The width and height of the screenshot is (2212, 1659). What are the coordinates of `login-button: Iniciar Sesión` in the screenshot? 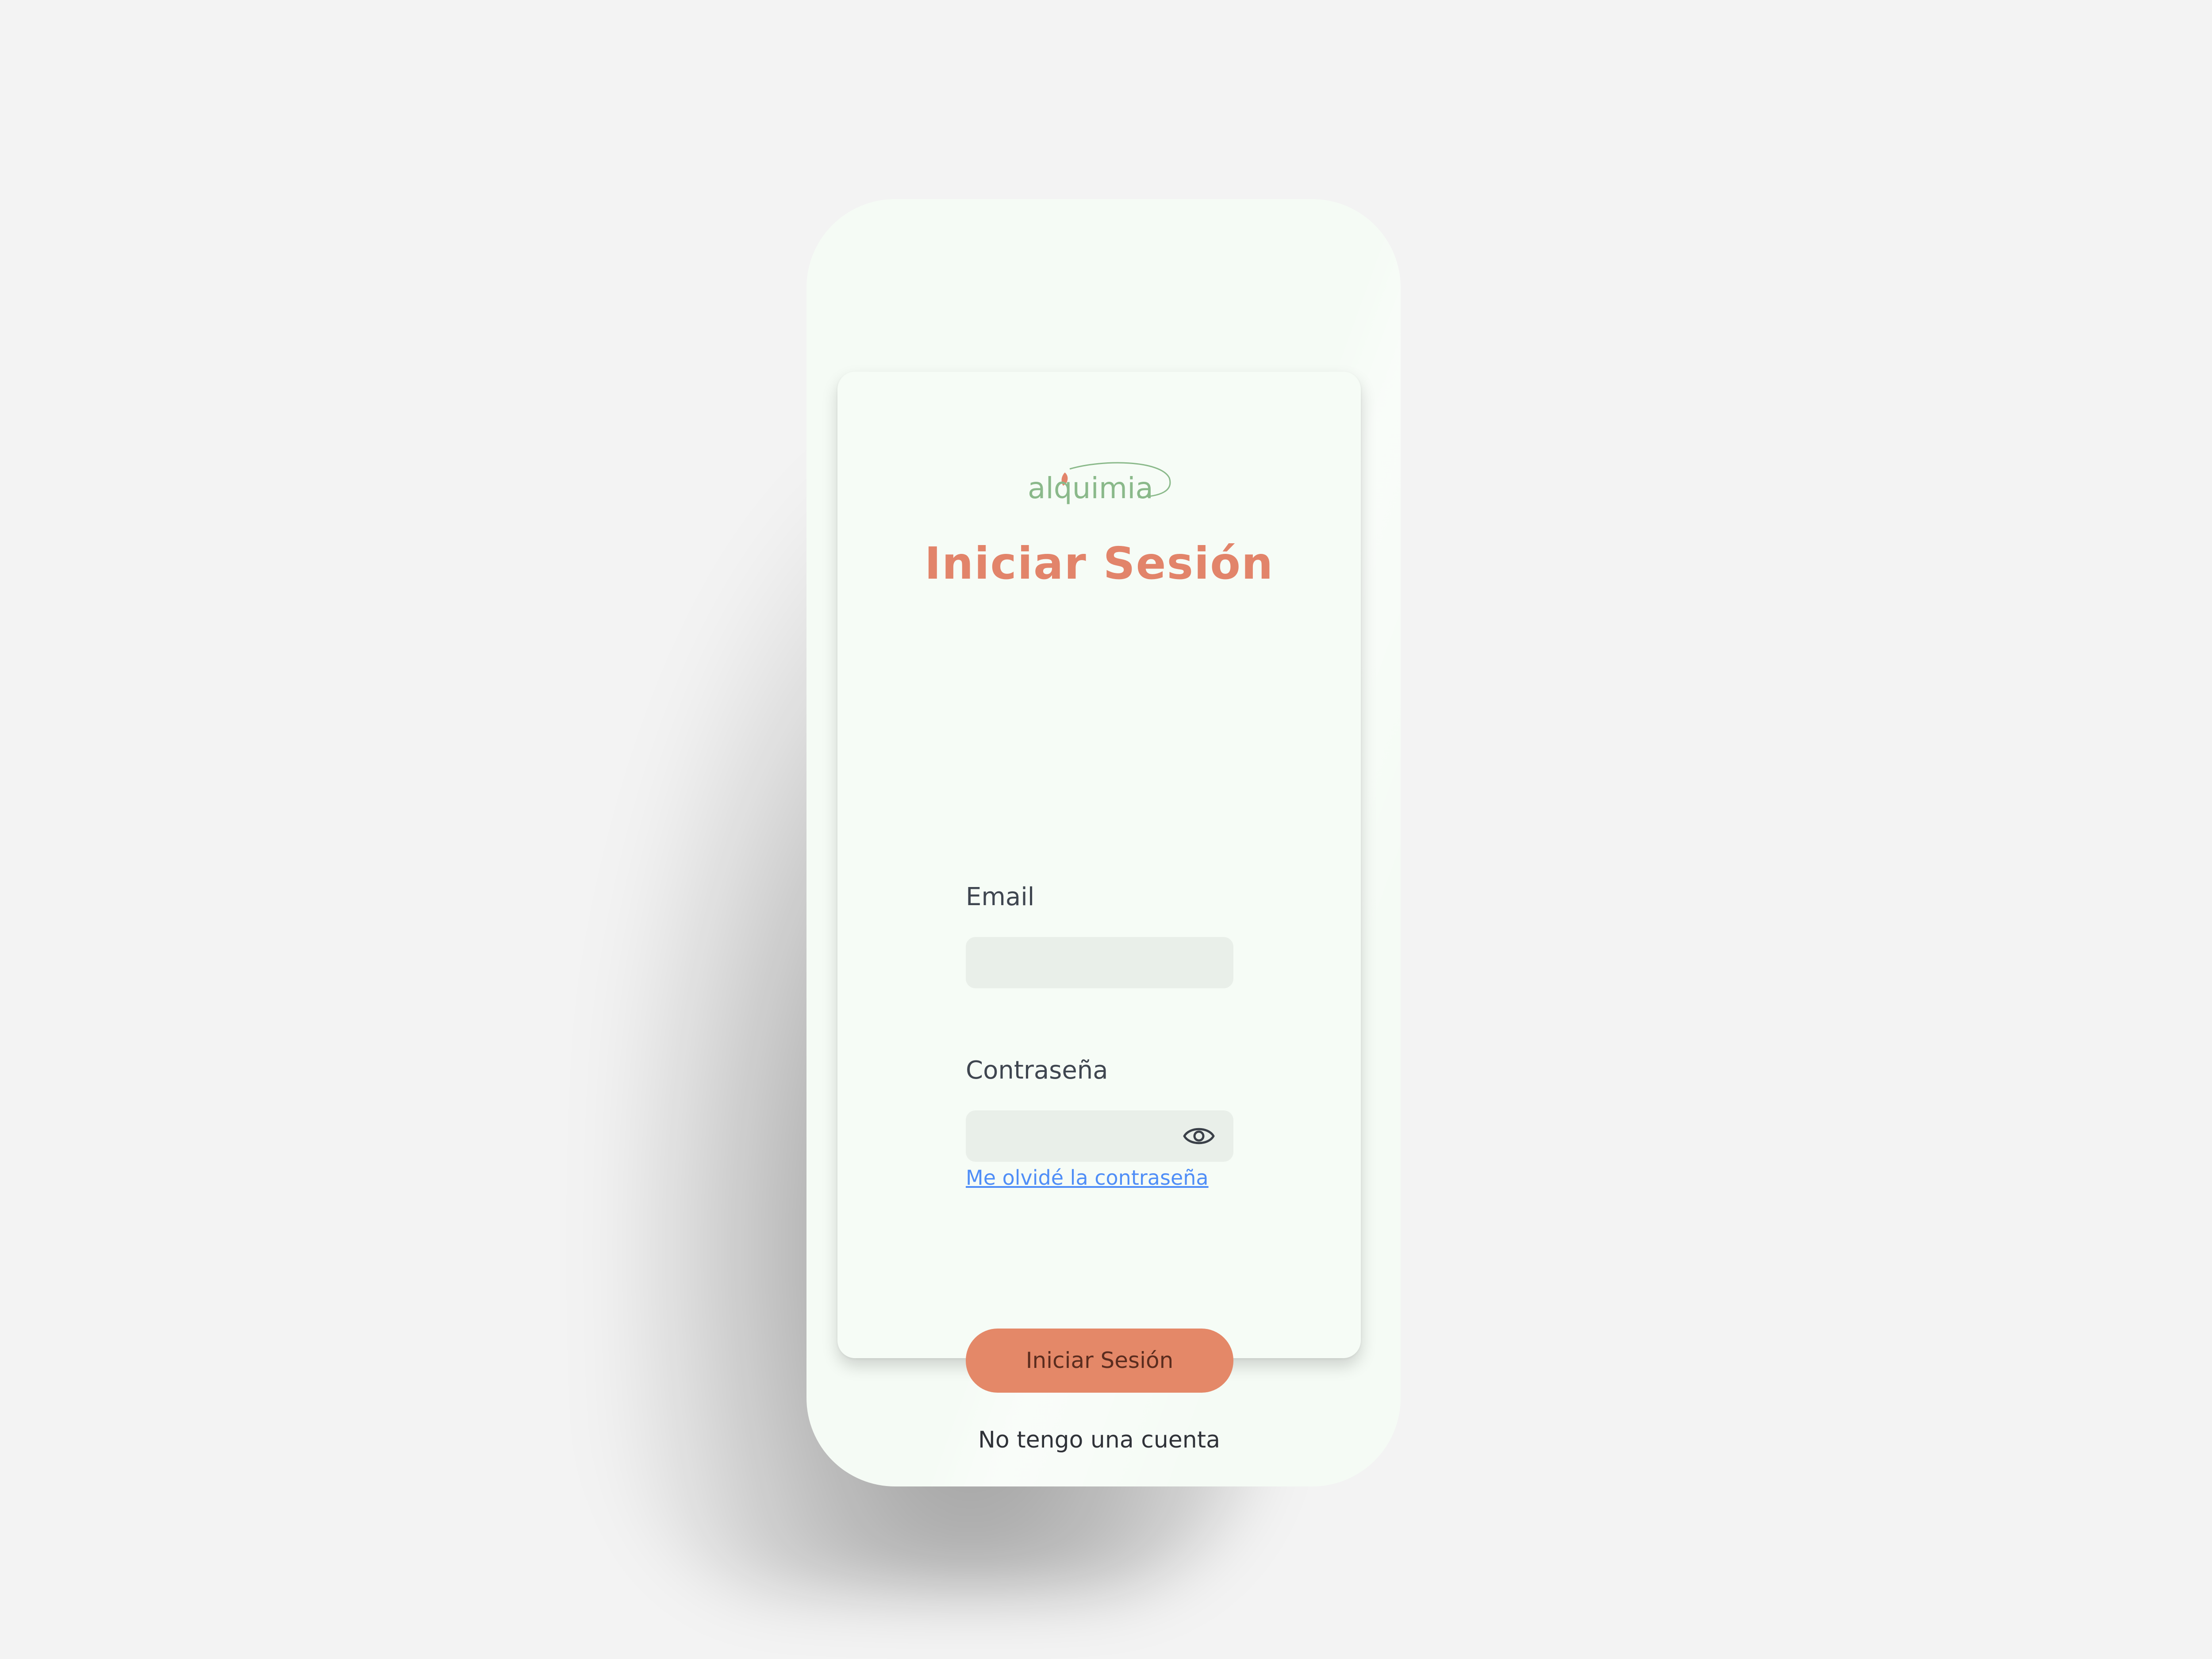 It's located at (1100, 1361).